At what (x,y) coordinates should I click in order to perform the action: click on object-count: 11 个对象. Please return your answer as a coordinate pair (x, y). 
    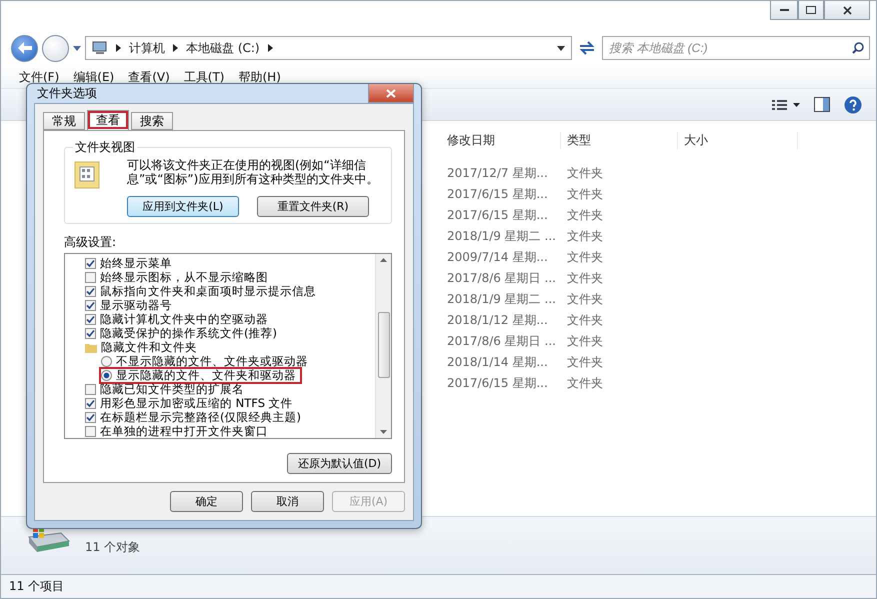
    Looking at the image, I should click on (112, 547).